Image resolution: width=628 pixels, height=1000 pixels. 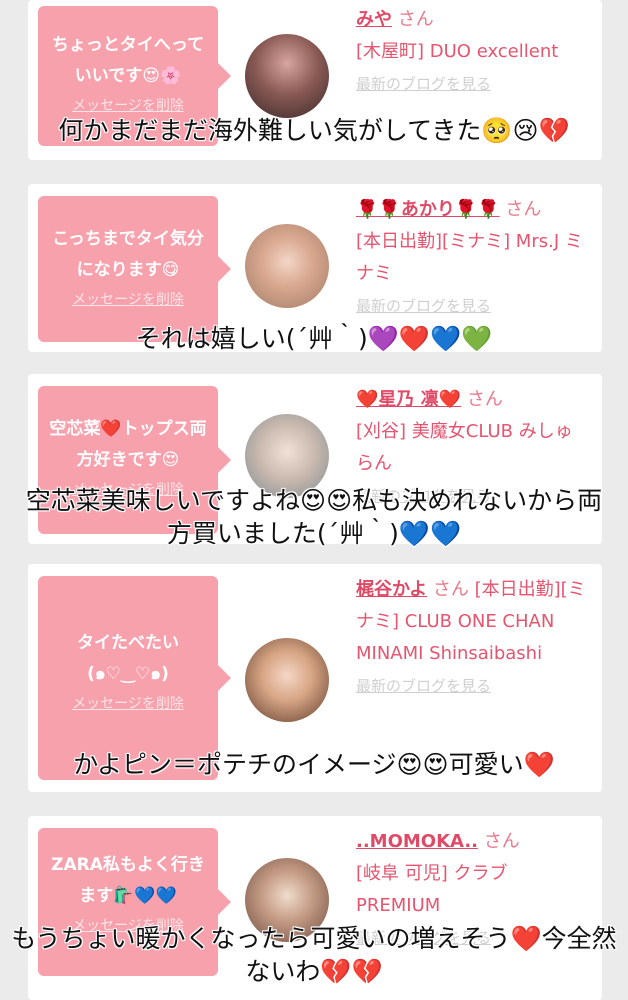 I want to click on shop-name: [岐阜 可児] クラブ PREMIUM, so click(x=432, y=889).